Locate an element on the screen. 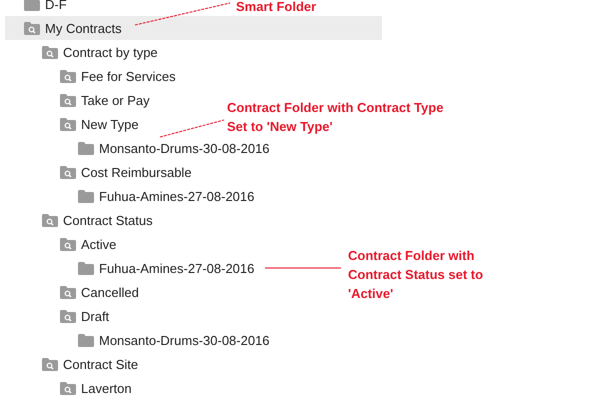 This screenshot has width=601, height=400. tree-row: Contract Status is located at coordinates (79, 220).